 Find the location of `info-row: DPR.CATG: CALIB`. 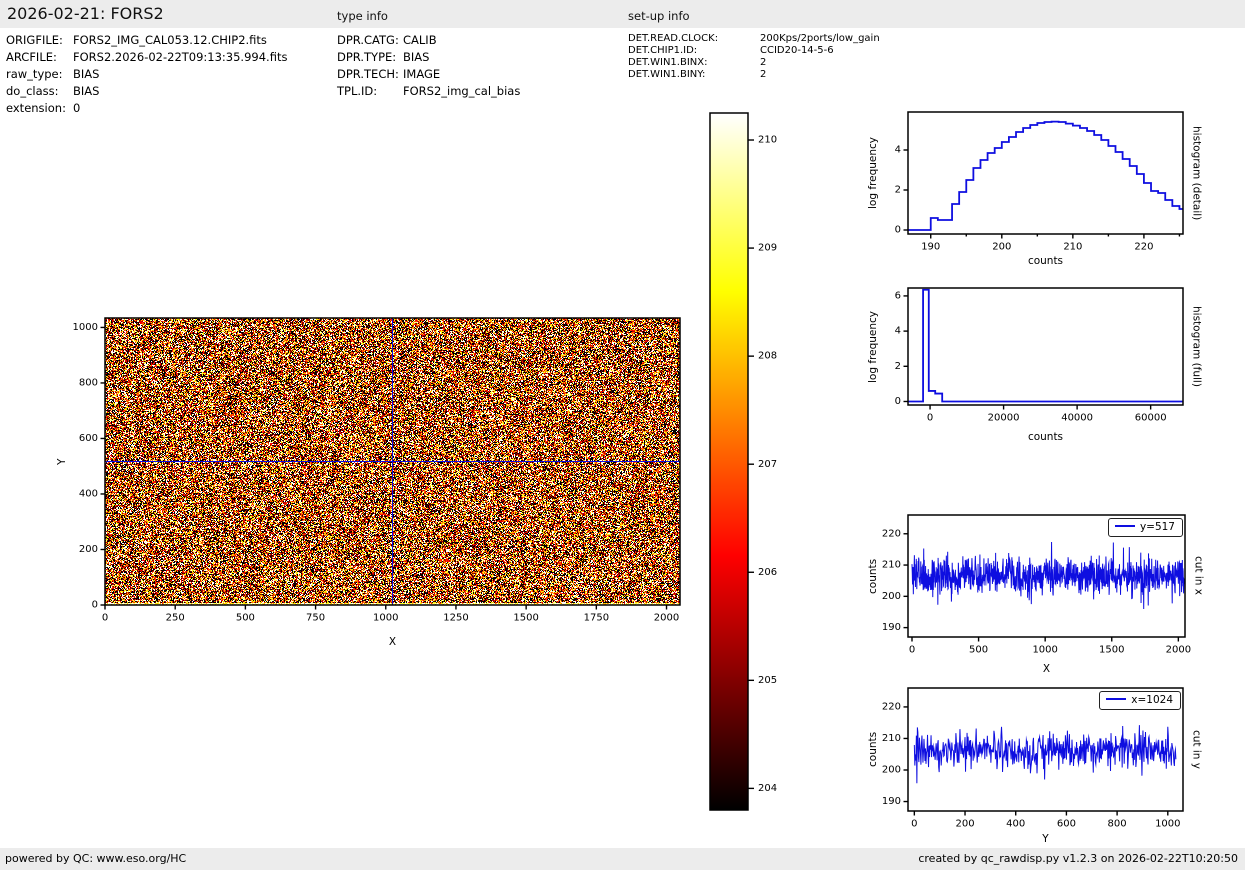

info-row: DPR.CATG: CALIB is located at coordinates (428, 40).